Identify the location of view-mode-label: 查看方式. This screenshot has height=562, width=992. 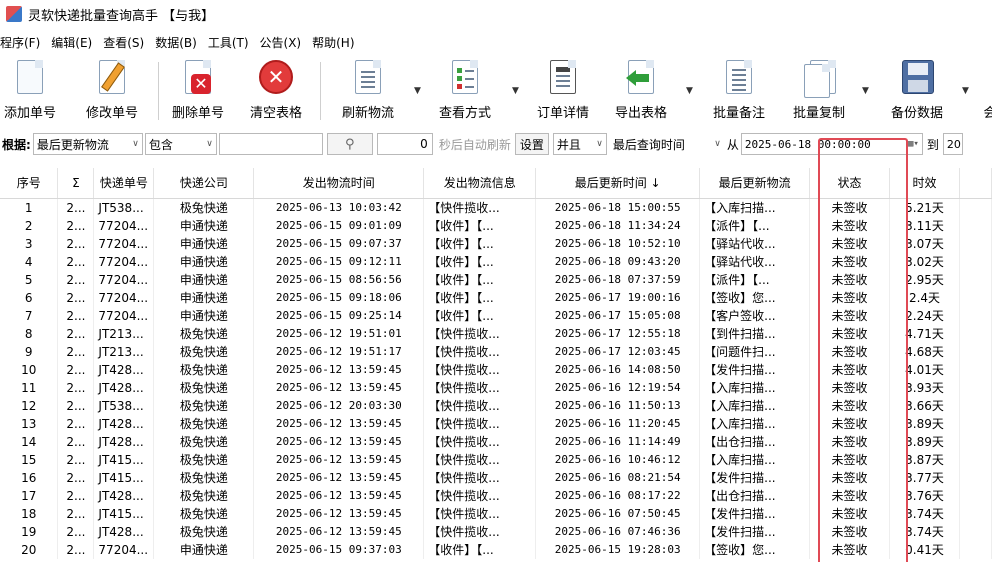
(464, 113).